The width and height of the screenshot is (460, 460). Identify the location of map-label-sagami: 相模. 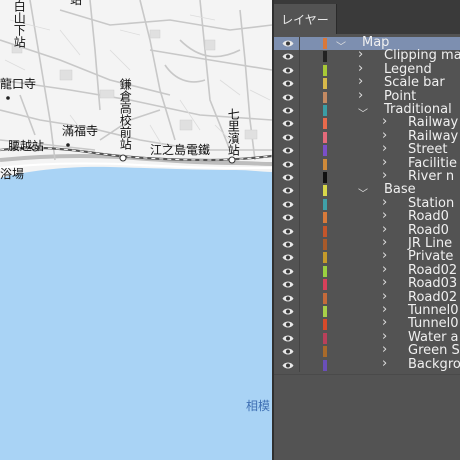
(258, 406).